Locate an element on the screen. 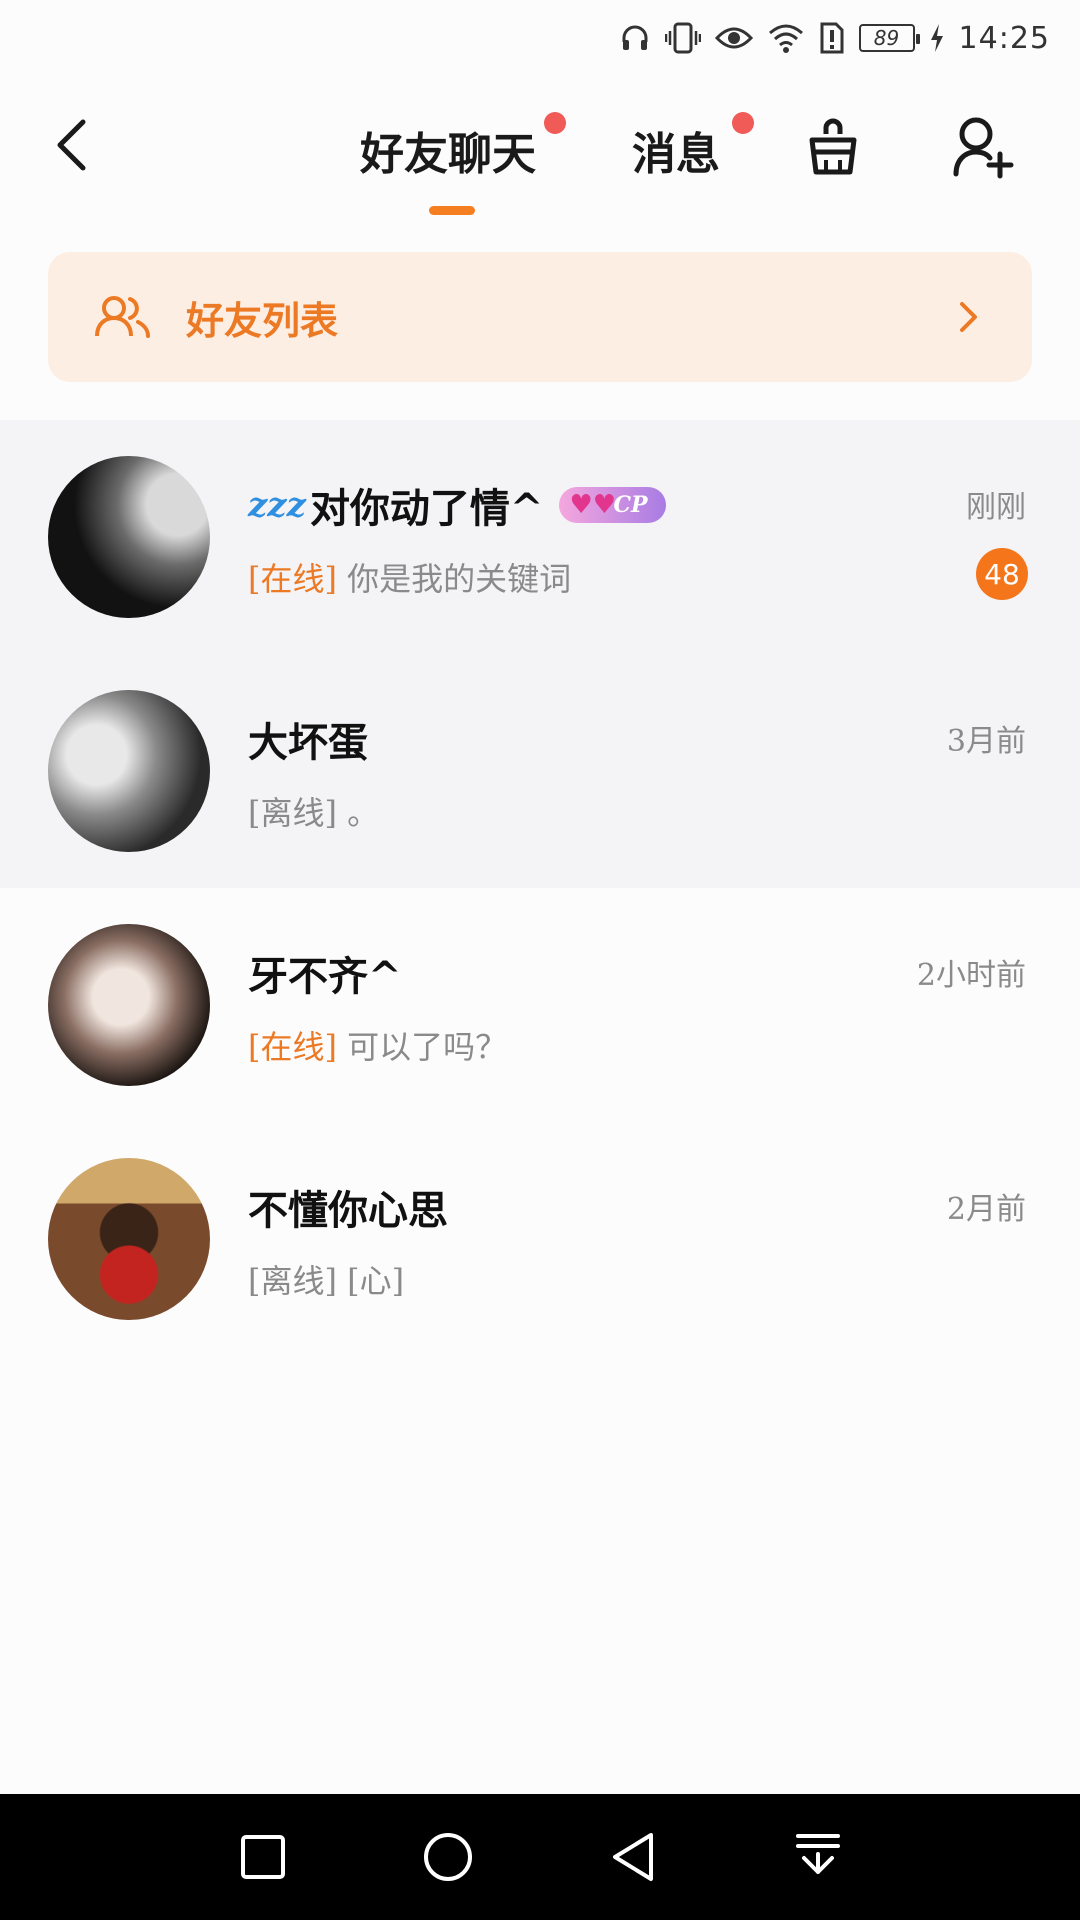 The height and width of the screenshot is (1920, 1080). friends-list-banner: 好友列表 is located at coordinates (540, 317).